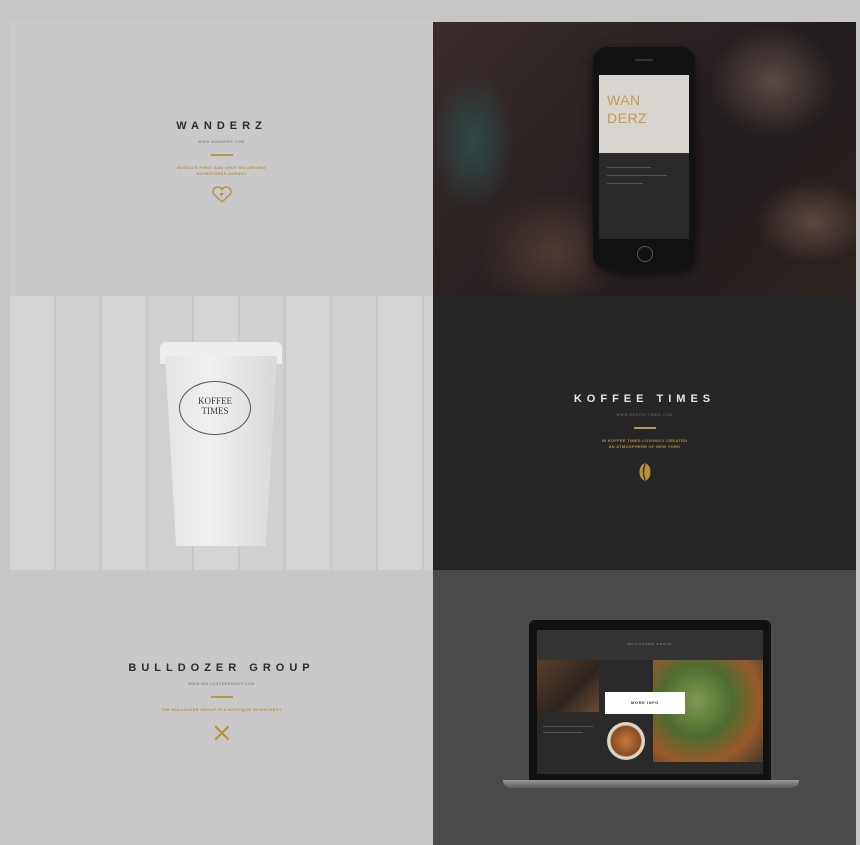 This screenshot has height=845, width=860. What do you see at coordinates (221, 173) in the screenshot?
I see `wanderz-tagline-2: ADVENTURES AGENCY` at bounding box center [221, 173].